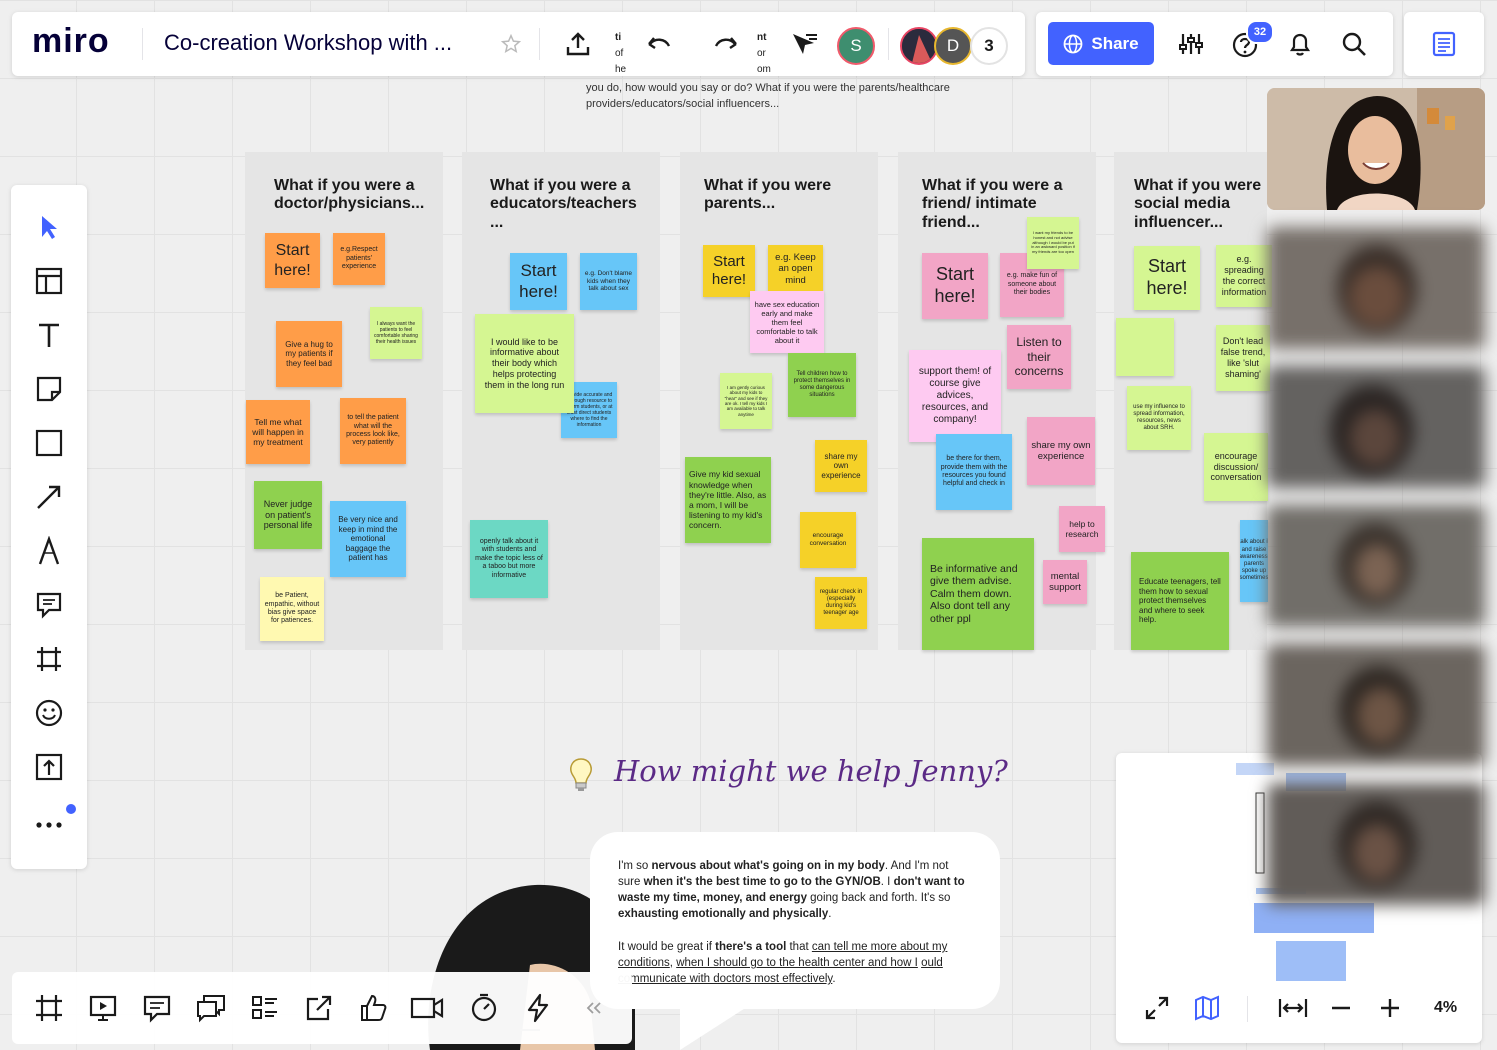 The height and width of the screenshot is (1050, 1497). I want to click on collaborator-avatar: S, so click(856, 46).